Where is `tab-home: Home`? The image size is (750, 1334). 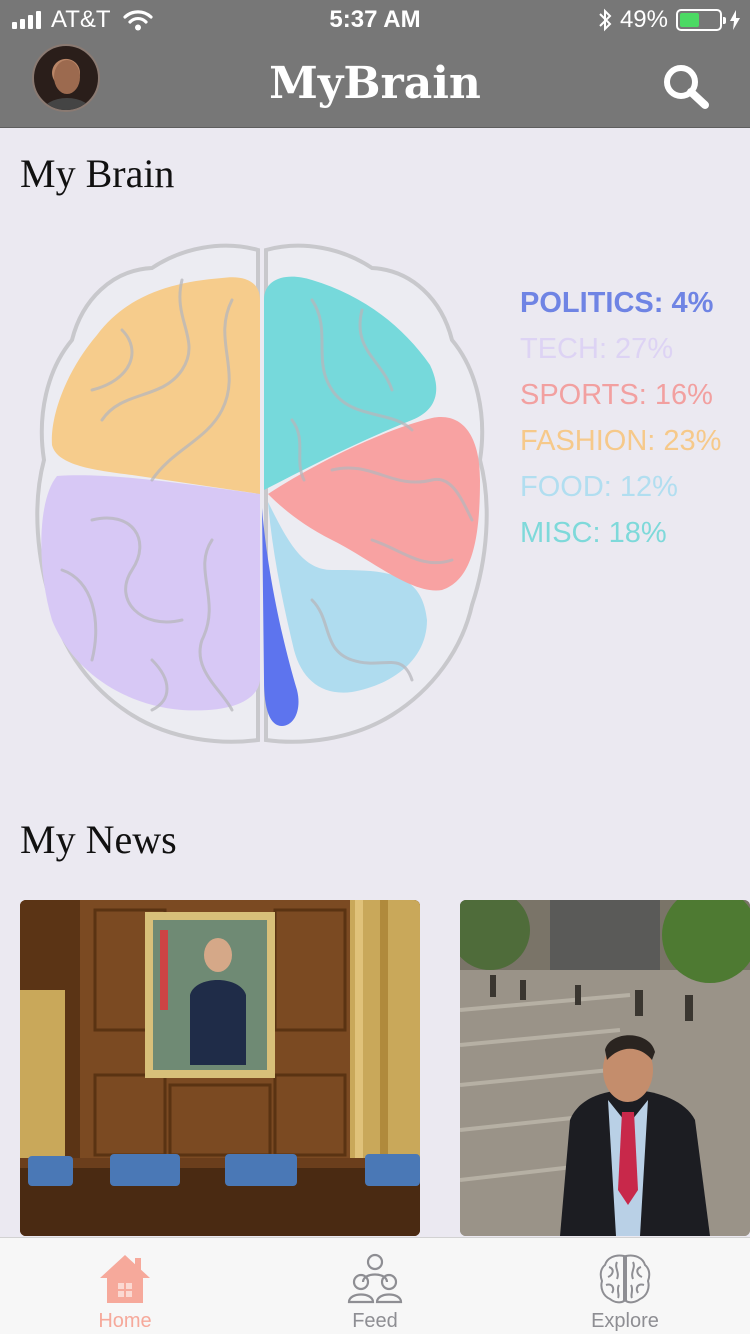 tab-home: Home is located at coordinates (125, 1286).